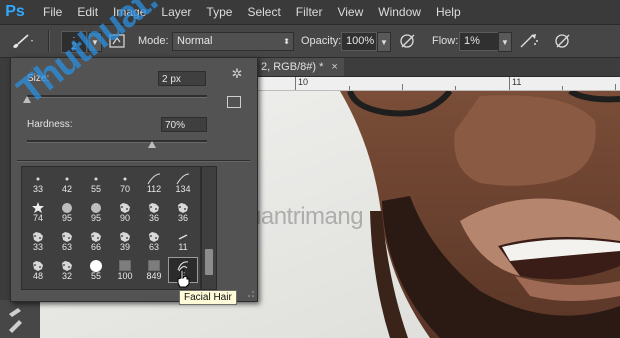 This screenshot has width=620, height=338. Describe the element at coordinates (15, 11) in the screenshot. I see `photoshop-logo: Ps` at that location.